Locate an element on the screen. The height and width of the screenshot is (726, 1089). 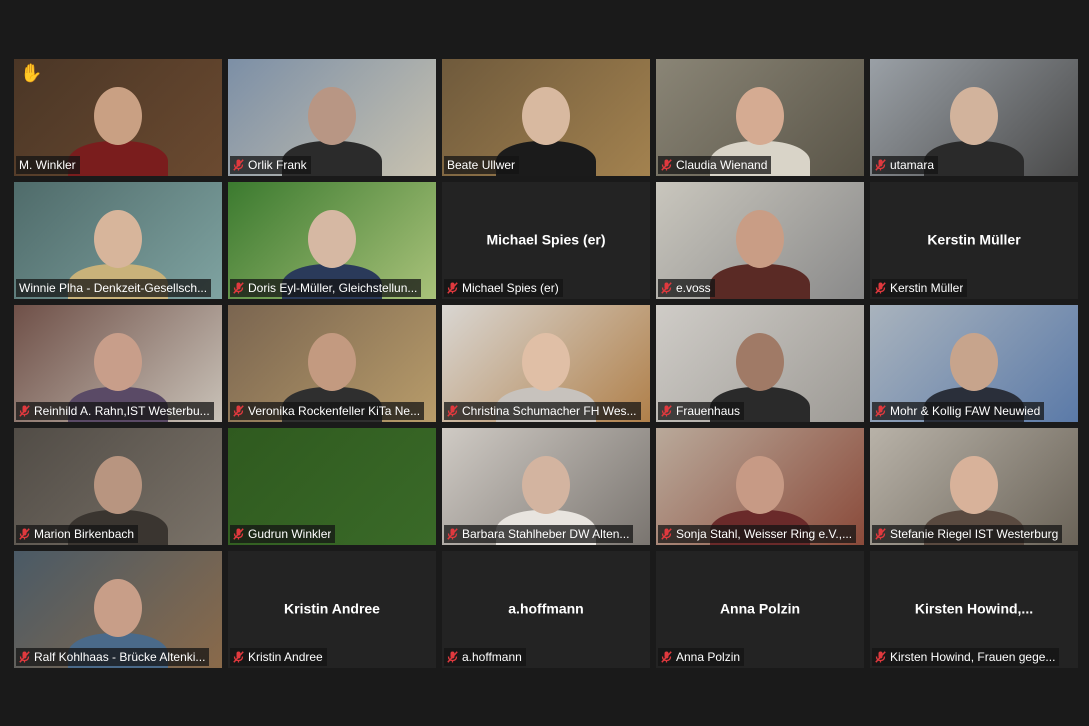
participant-name-label: Stefanie Riegel IST Westerburg is located at coordinates (967, 534).